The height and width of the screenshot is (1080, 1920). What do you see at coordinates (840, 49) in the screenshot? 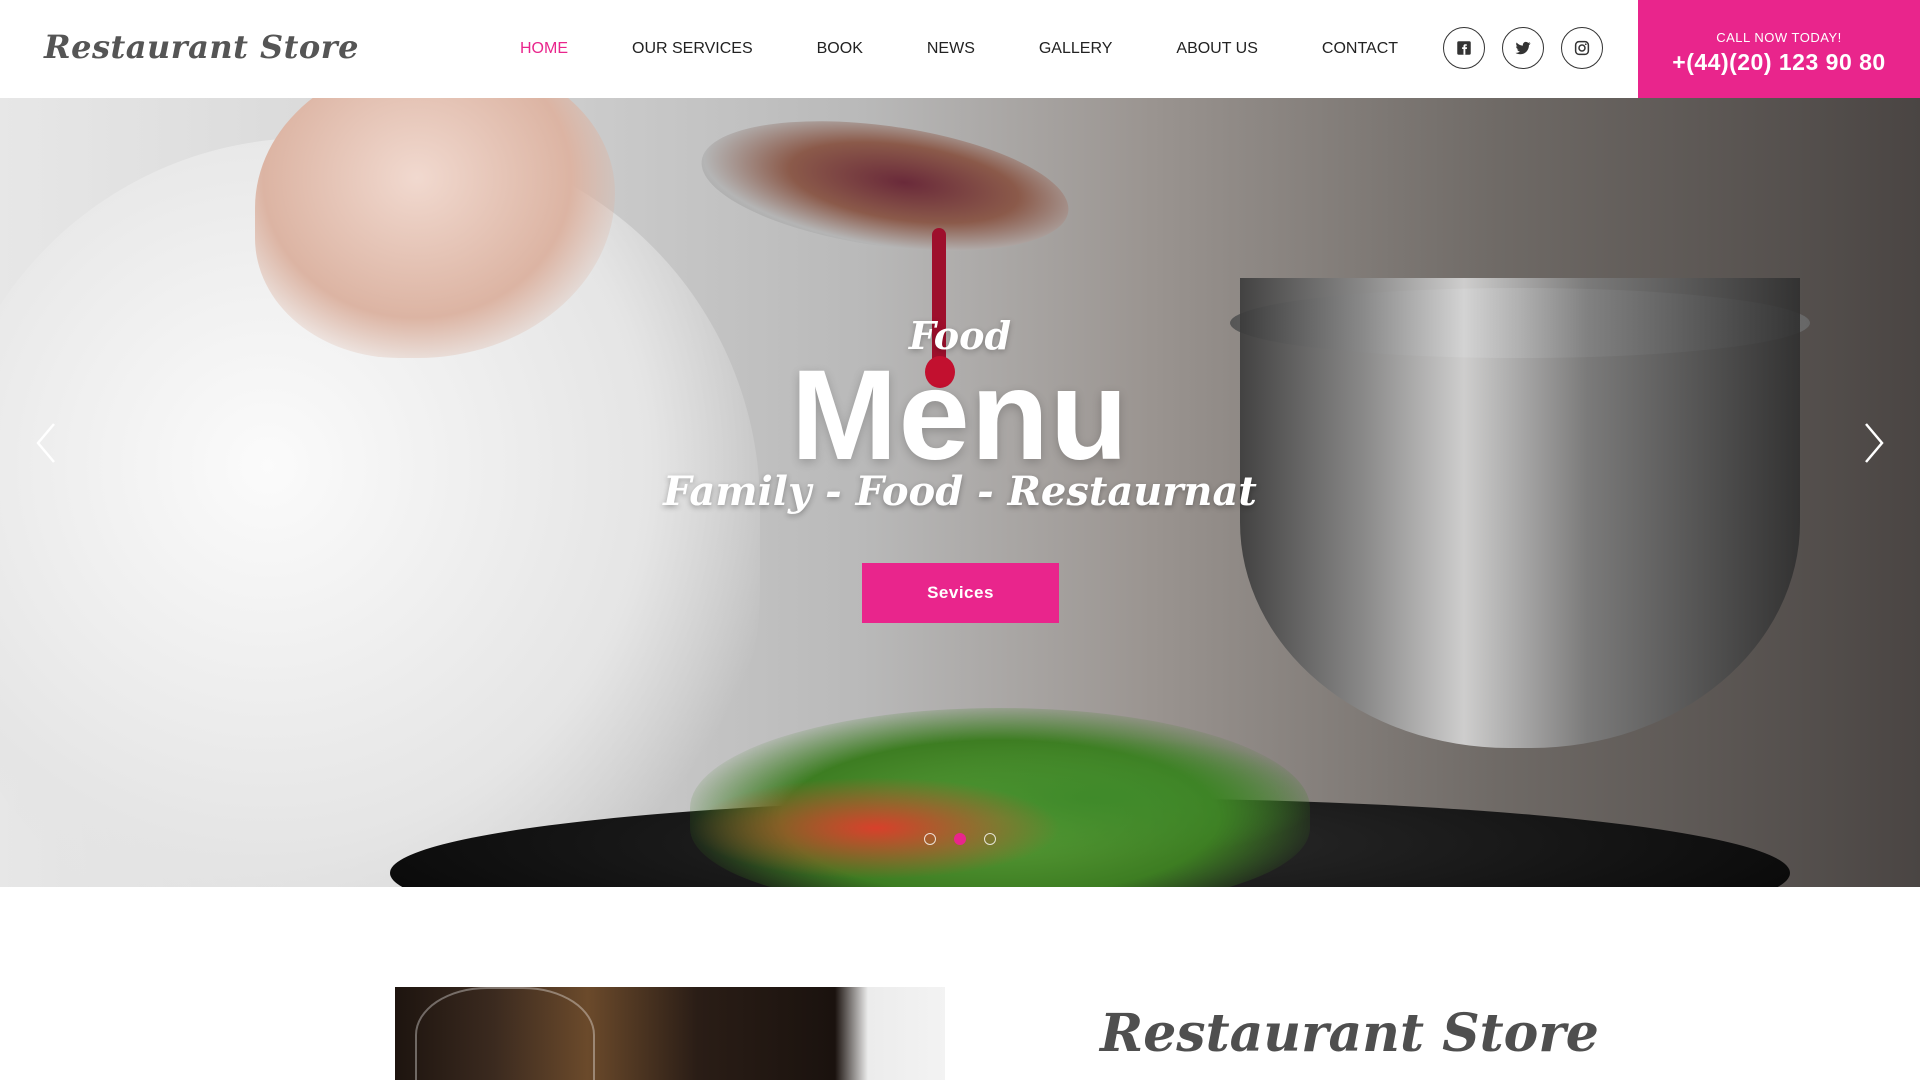
I see `nav-item-book: BOOK` at bounding box center [840, 49].